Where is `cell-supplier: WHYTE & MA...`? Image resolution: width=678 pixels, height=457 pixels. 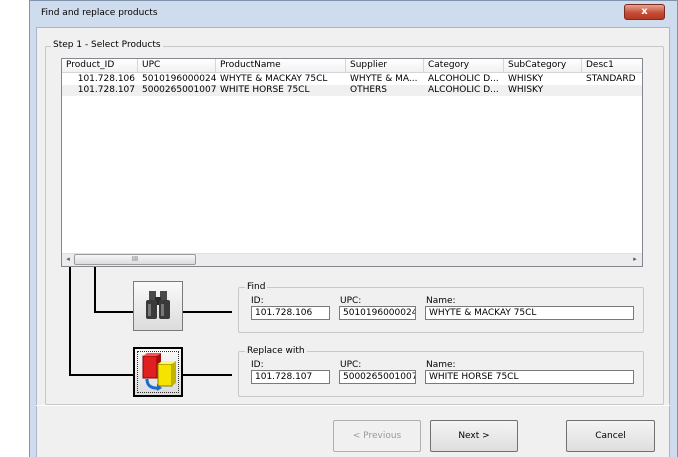 cell-supplier: WHYTE & MA... is located at coordinates (384, 79).